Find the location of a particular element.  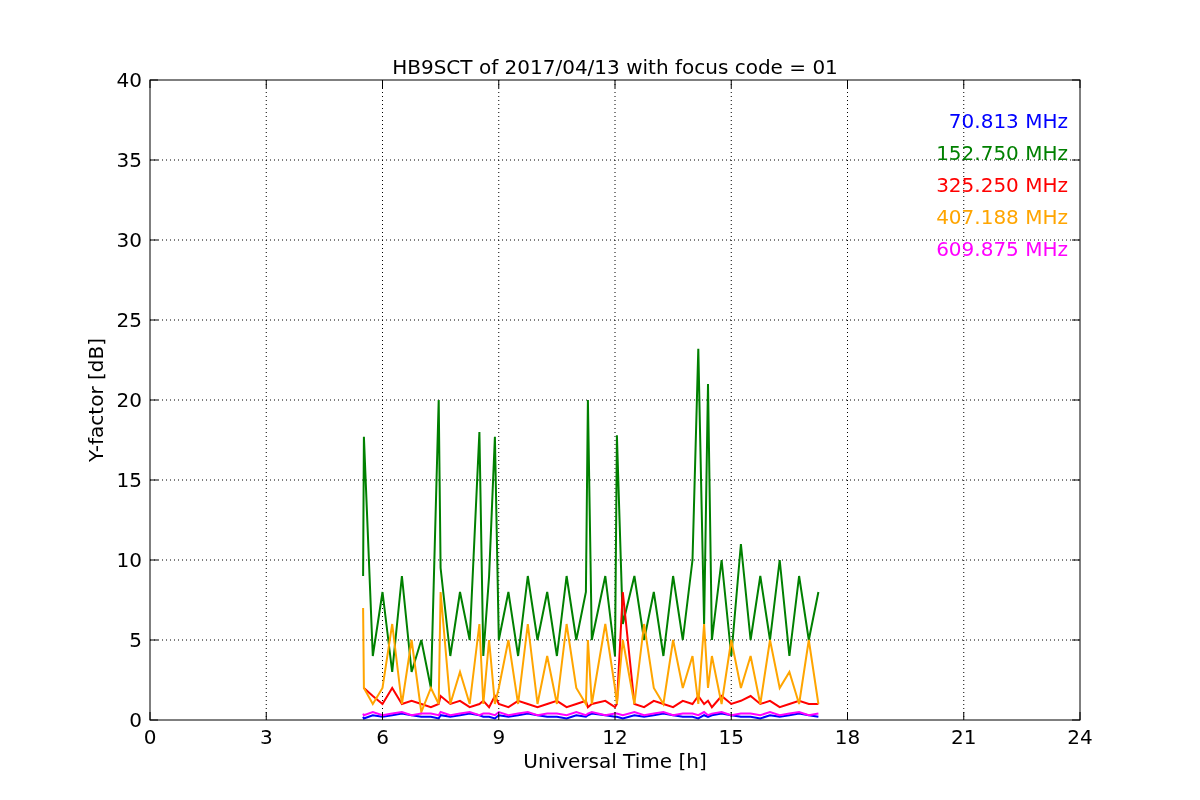

y-tick-label: 20 is located at coordinates (129, 400).